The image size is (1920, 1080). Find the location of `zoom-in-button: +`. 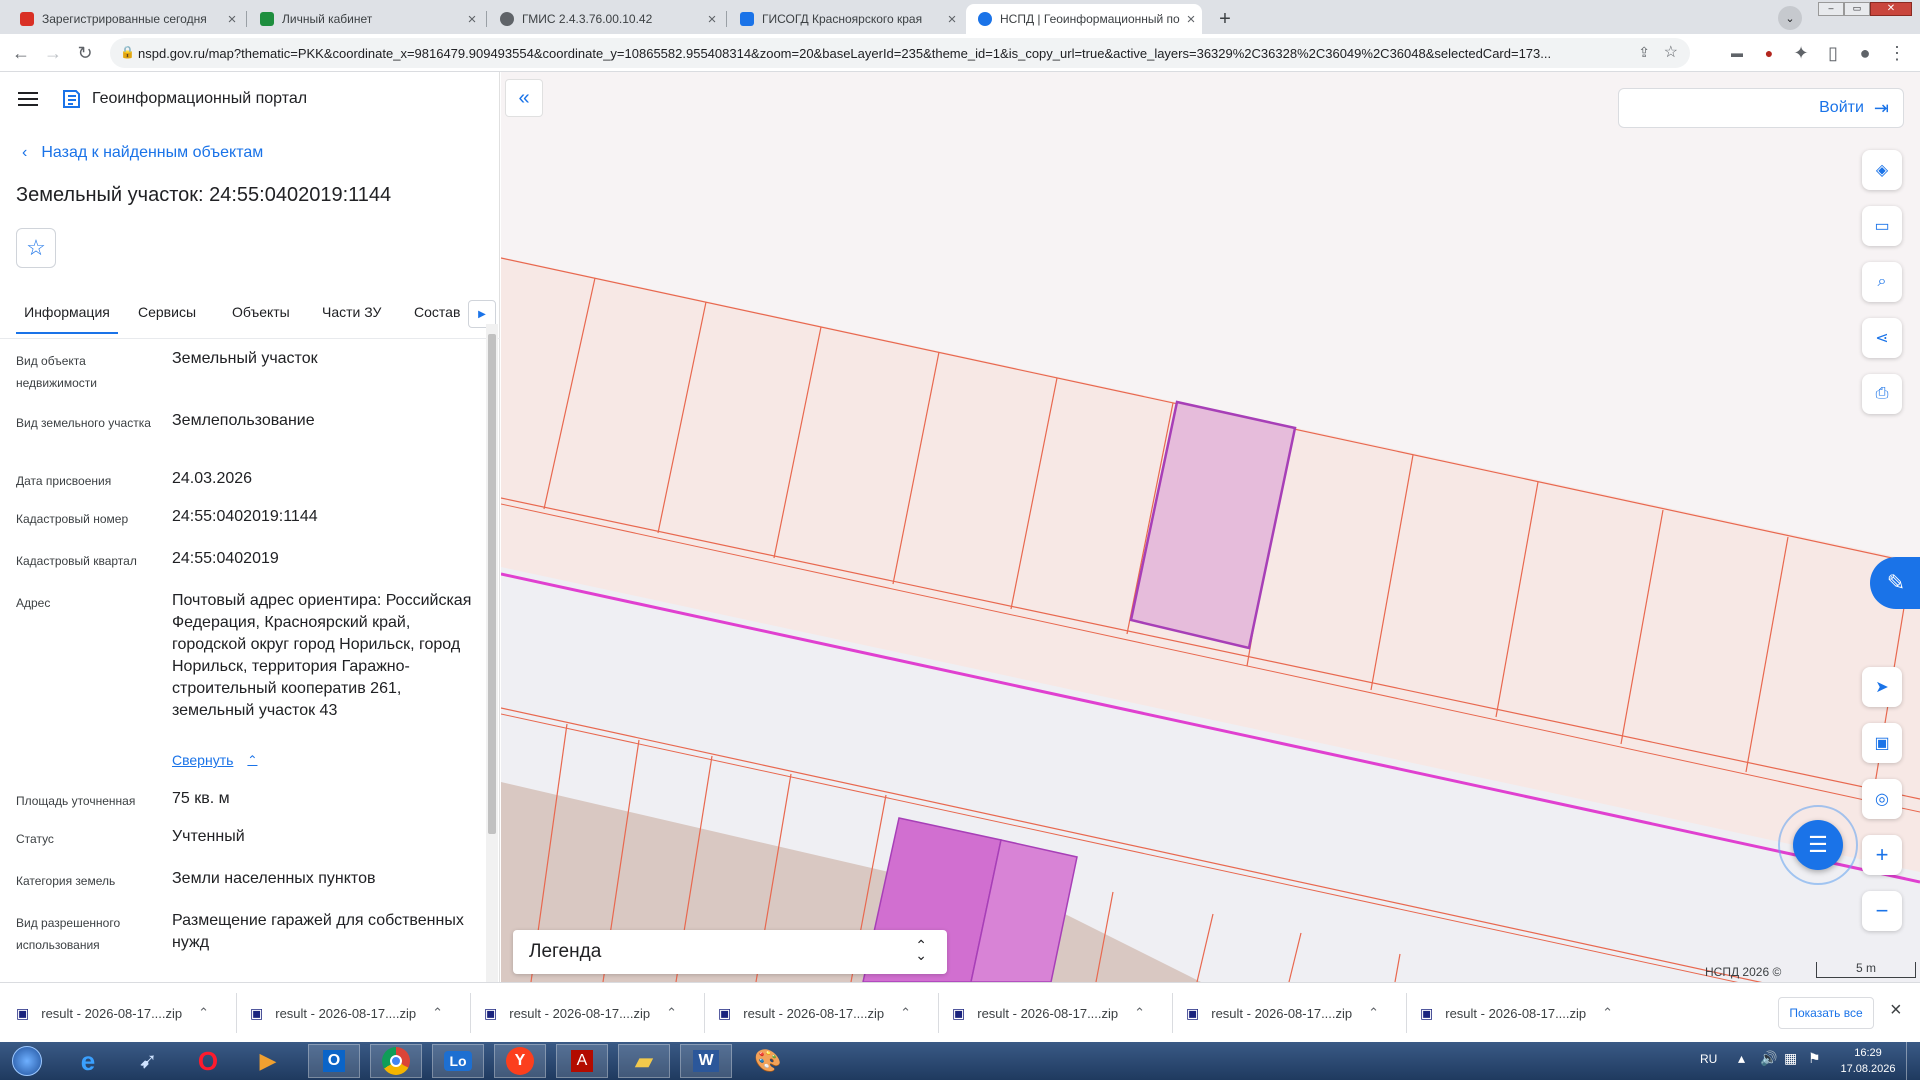

zoom-in-button: + is located at coordinates (1882, 855).